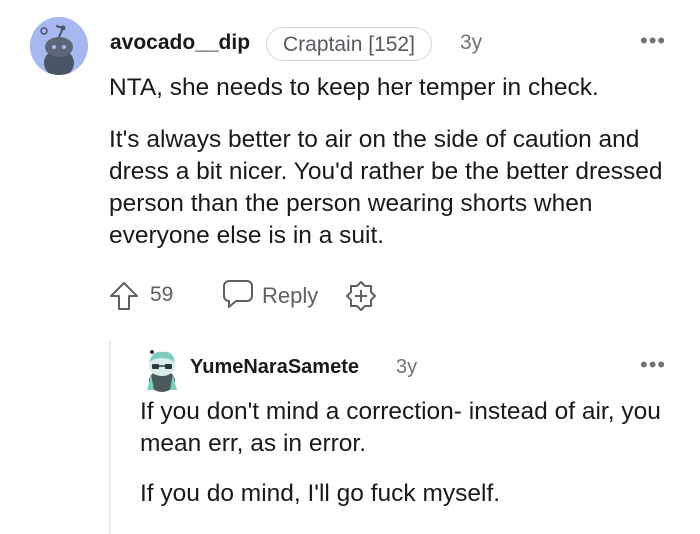 The image size is (700, 534). Describe the element at coordinates (238, 296) in the screenshot. I see `reply-bubble-icon` at that location.